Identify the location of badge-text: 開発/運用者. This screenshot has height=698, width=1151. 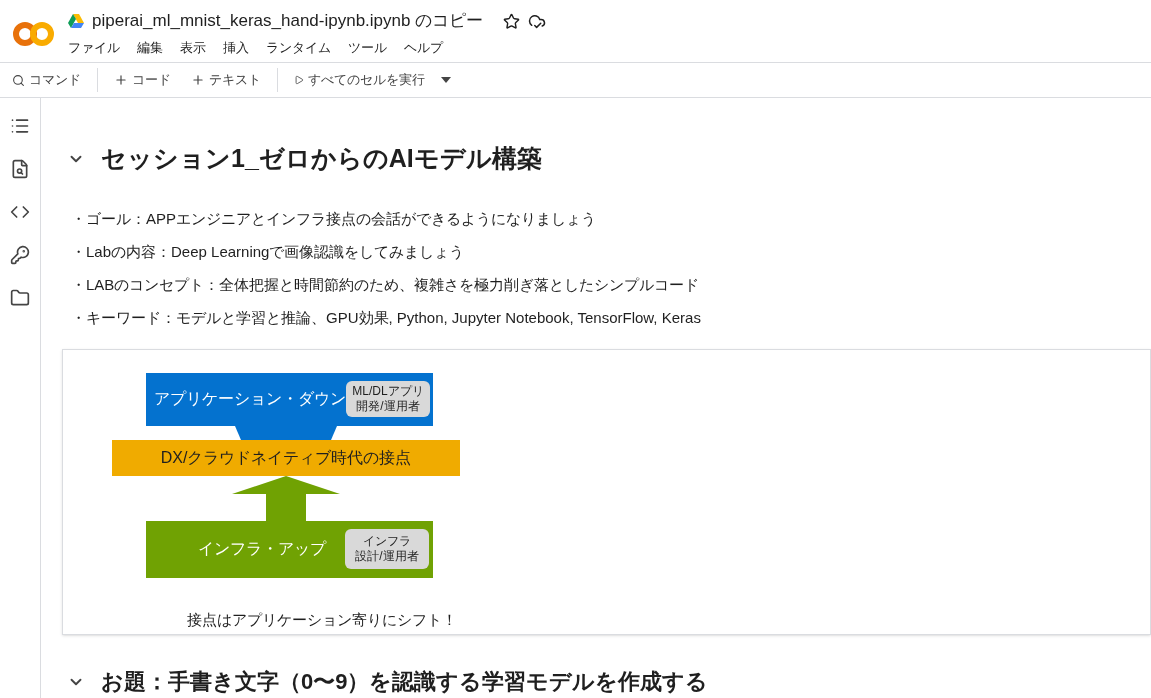
(388, 406).